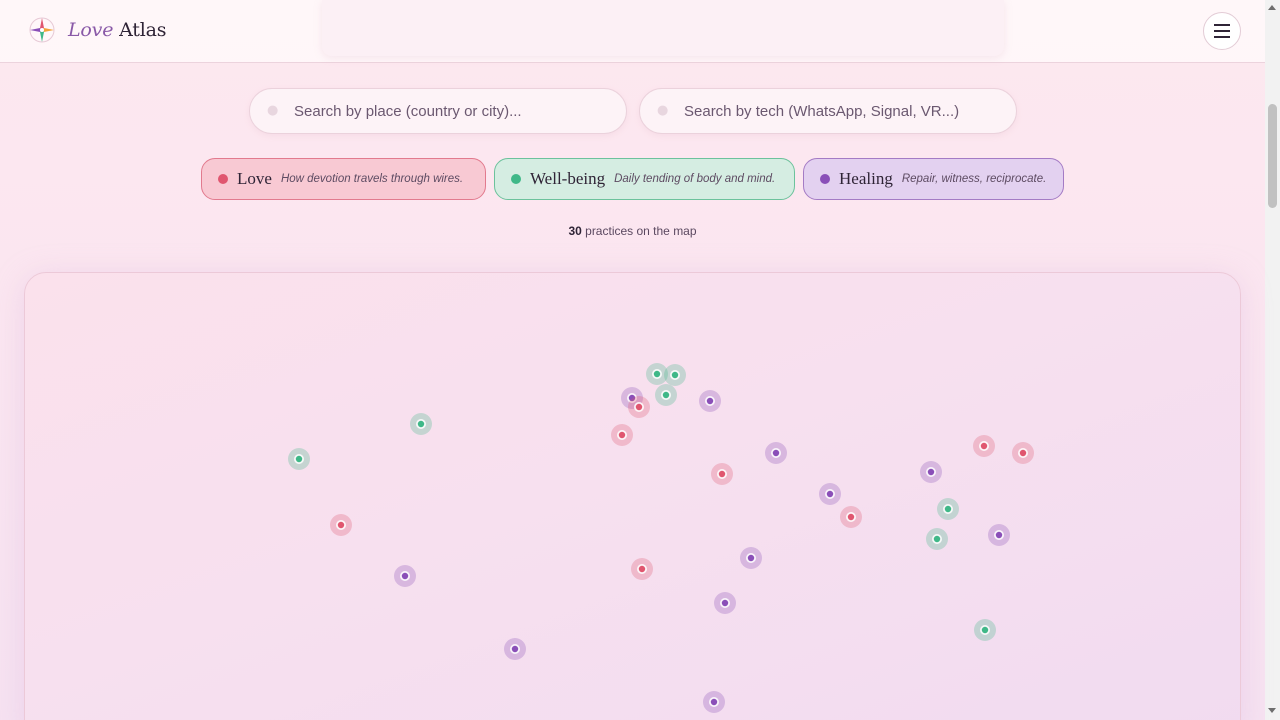 This screenshot has width=1280, height=720. I want to click on filter-love-description: How devotion travels through wires., so click(372, 179).